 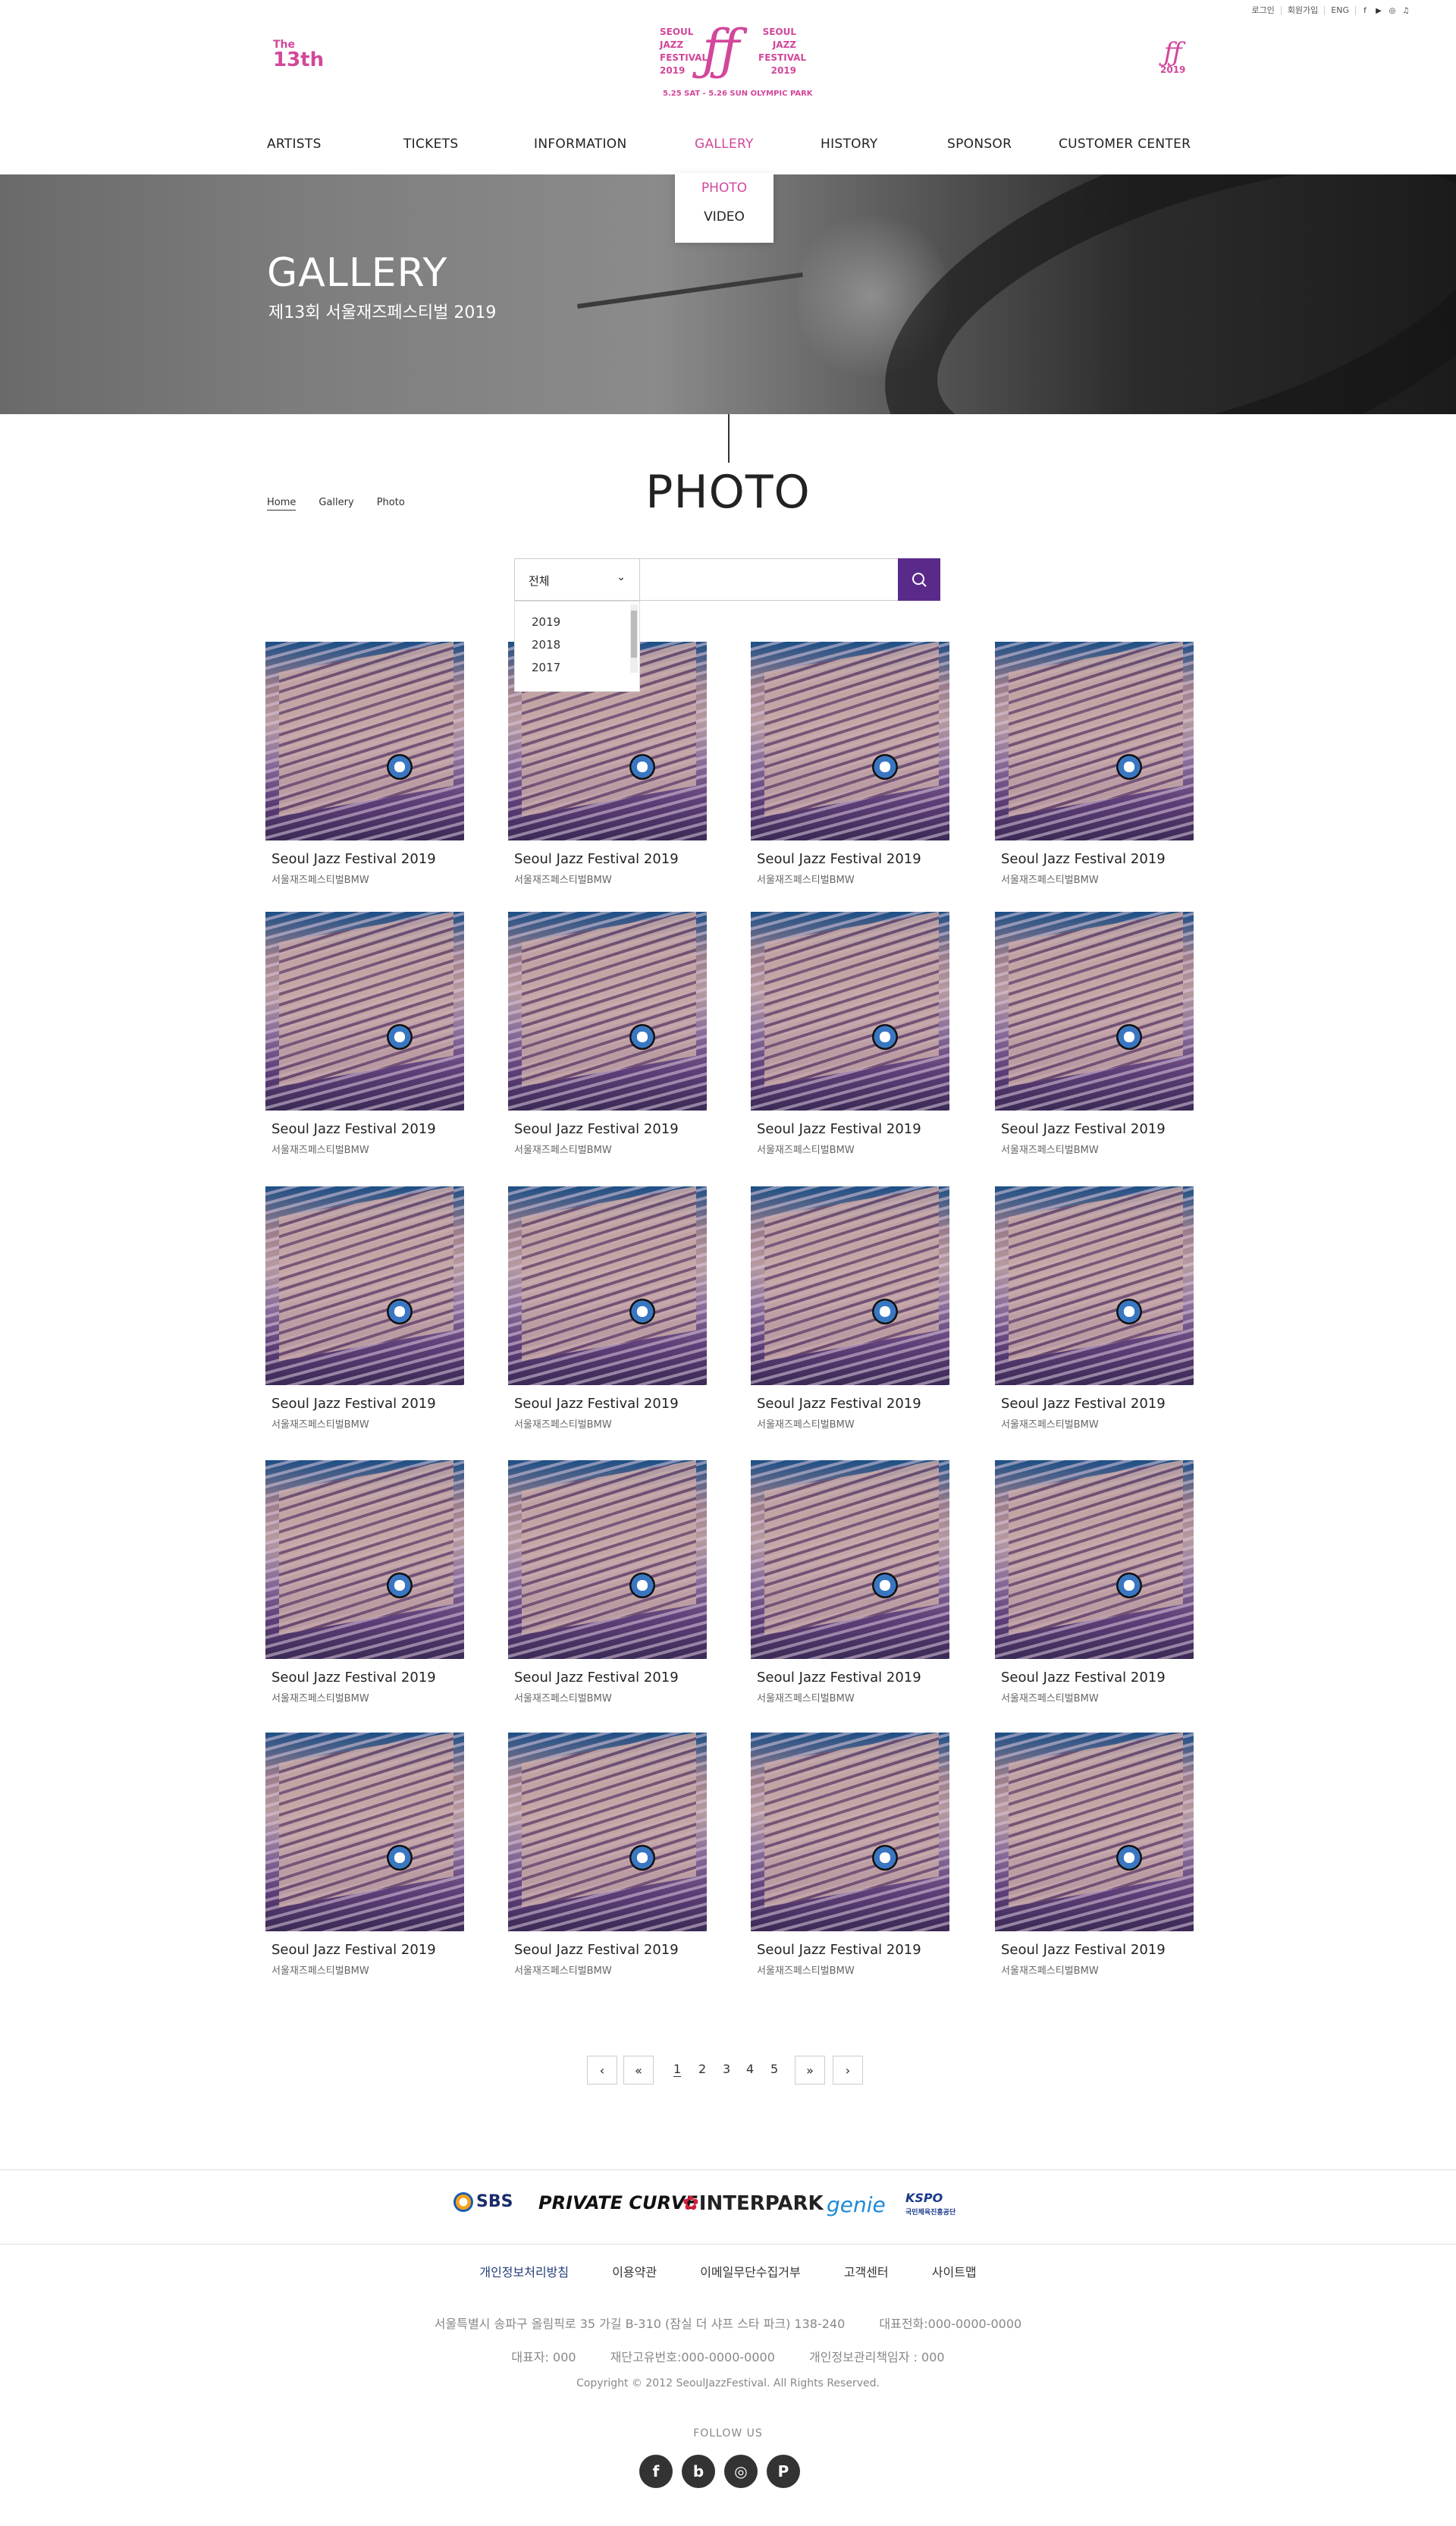 I want to click on nav-artists: ARTISTS, so click(x=294, y=144).